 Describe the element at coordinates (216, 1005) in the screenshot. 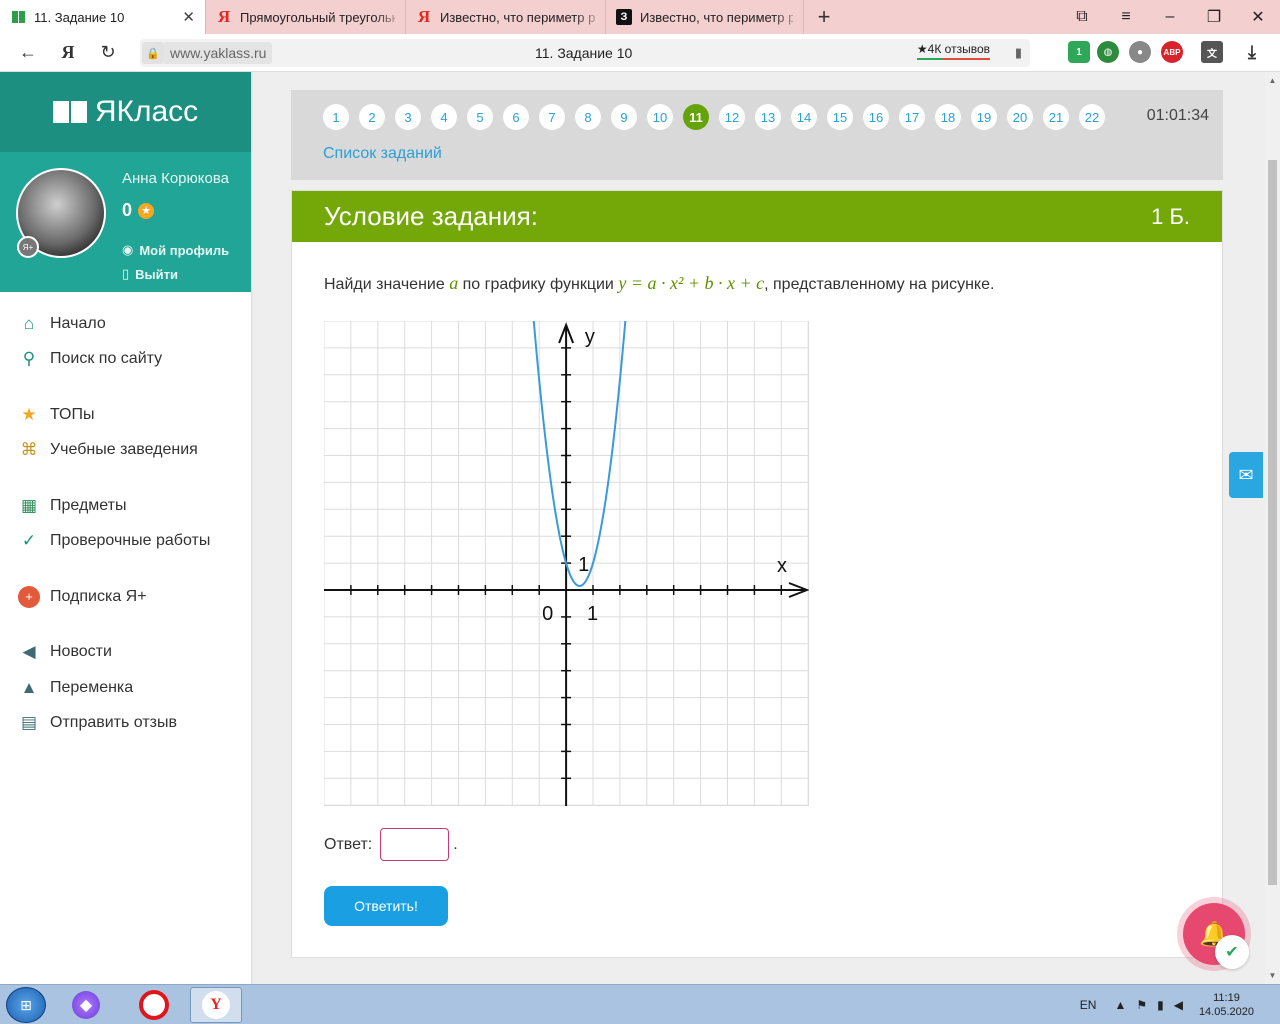

I see `yandex-browser-app: Y` at that location.